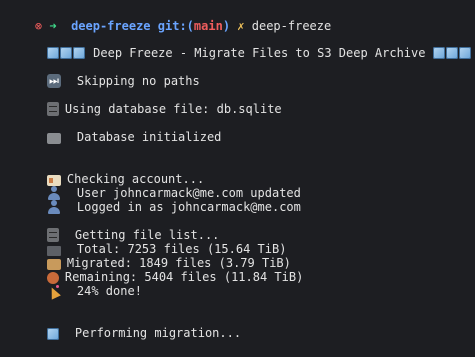 This screenshot has width=475, height=357. Describe the element at coordinates (54, 291) in the screenshot. I see `party-popper-icon` at that location.